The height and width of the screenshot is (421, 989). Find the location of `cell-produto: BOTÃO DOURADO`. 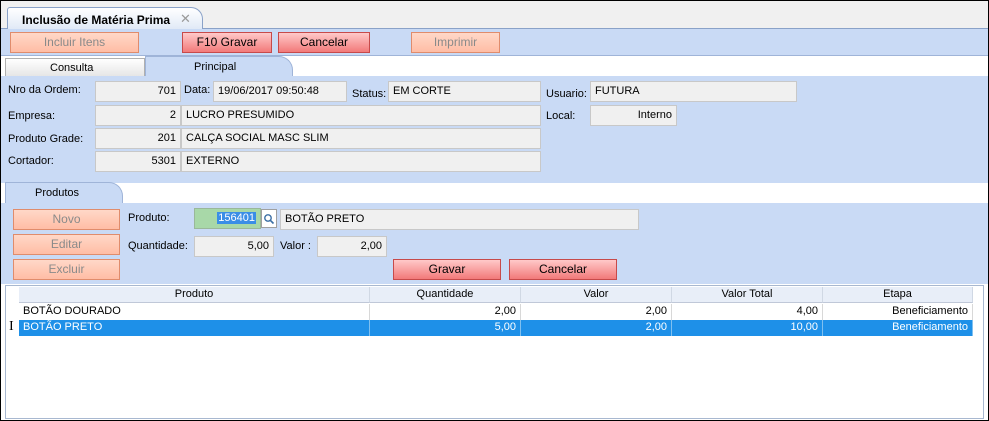

cell-produto: BOTÃO DOURADO is located at coordinates (194, 312).